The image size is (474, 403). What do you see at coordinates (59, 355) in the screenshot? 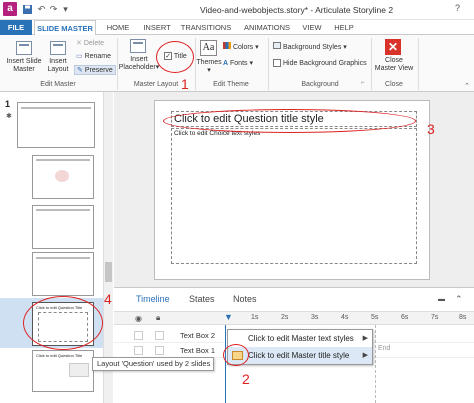
I see `thumb-title-text: Click to edit Question Title` at bounding box center [59, 355].